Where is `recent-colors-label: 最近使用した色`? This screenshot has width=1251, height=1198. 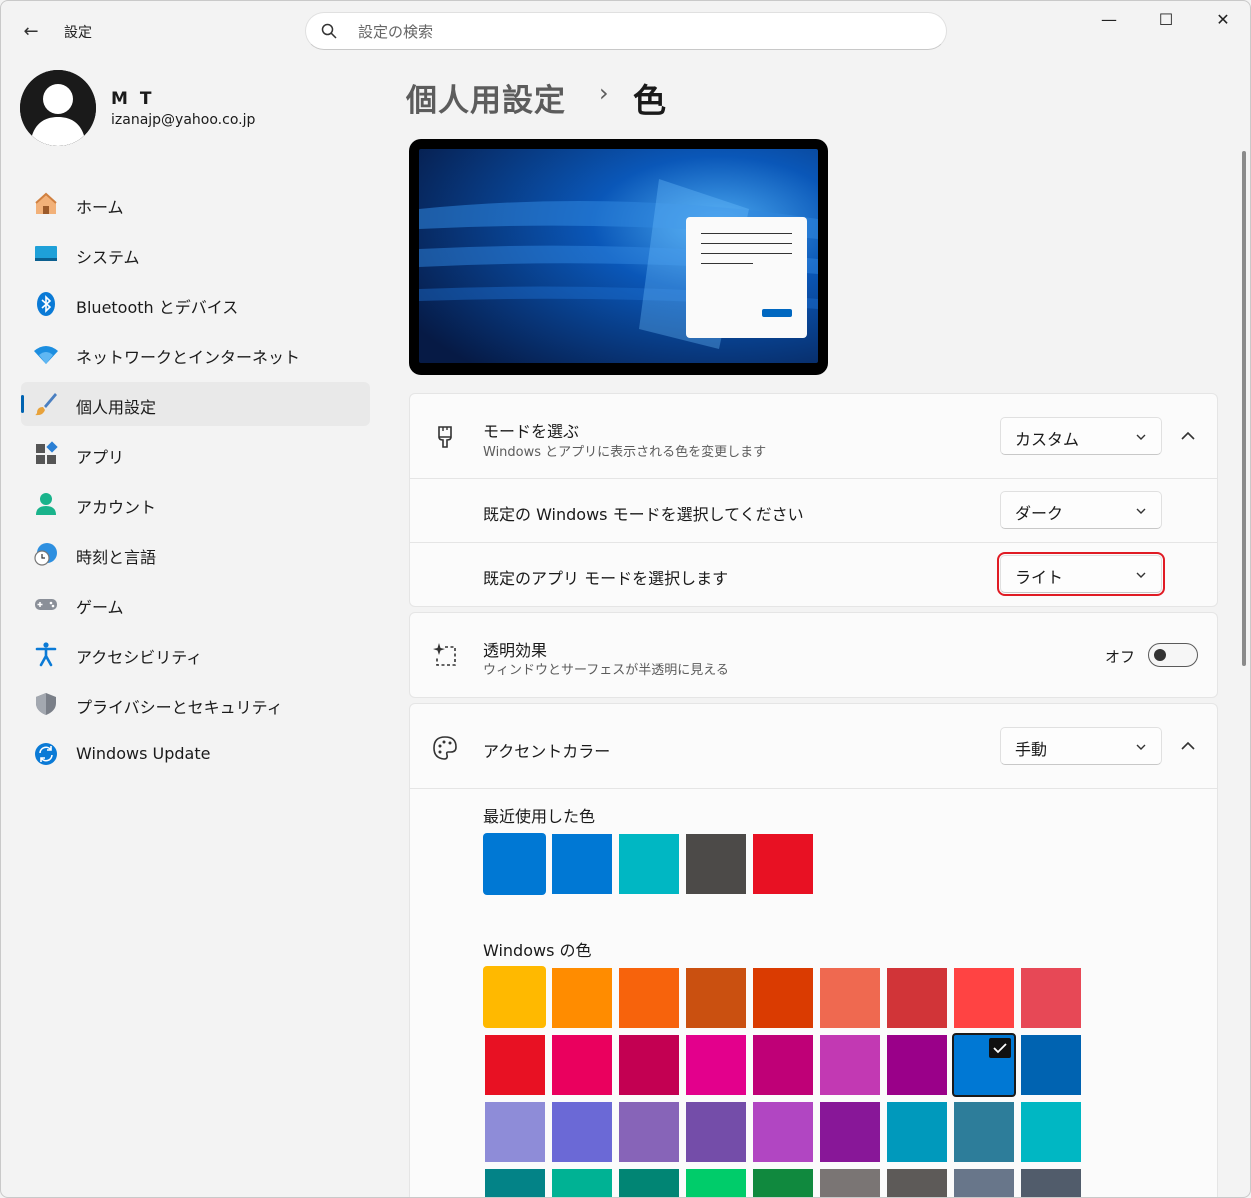 recent-colors-label: 最近使用した色 is located at coordinates (539, 816).